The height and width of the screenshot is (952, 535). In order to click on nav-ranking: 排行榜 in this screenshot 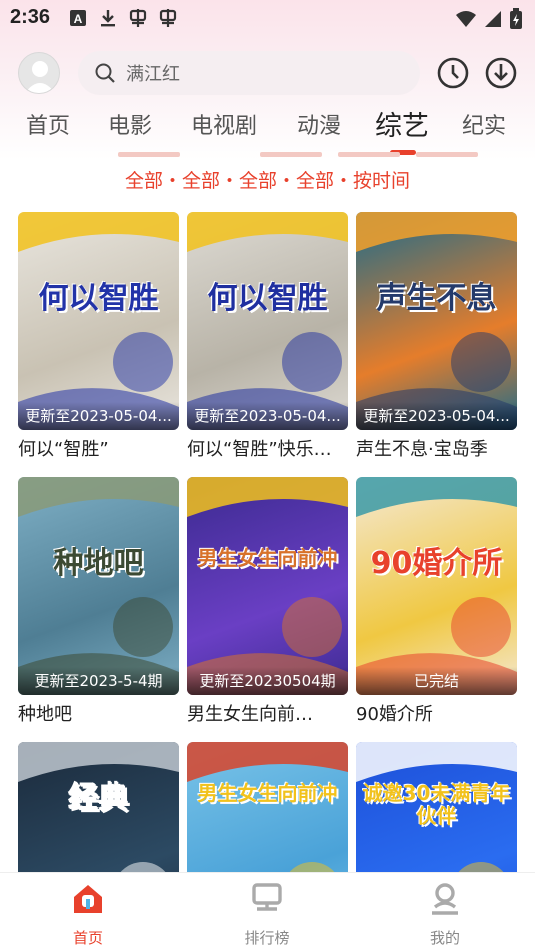, I will do `click(267, 914)`.